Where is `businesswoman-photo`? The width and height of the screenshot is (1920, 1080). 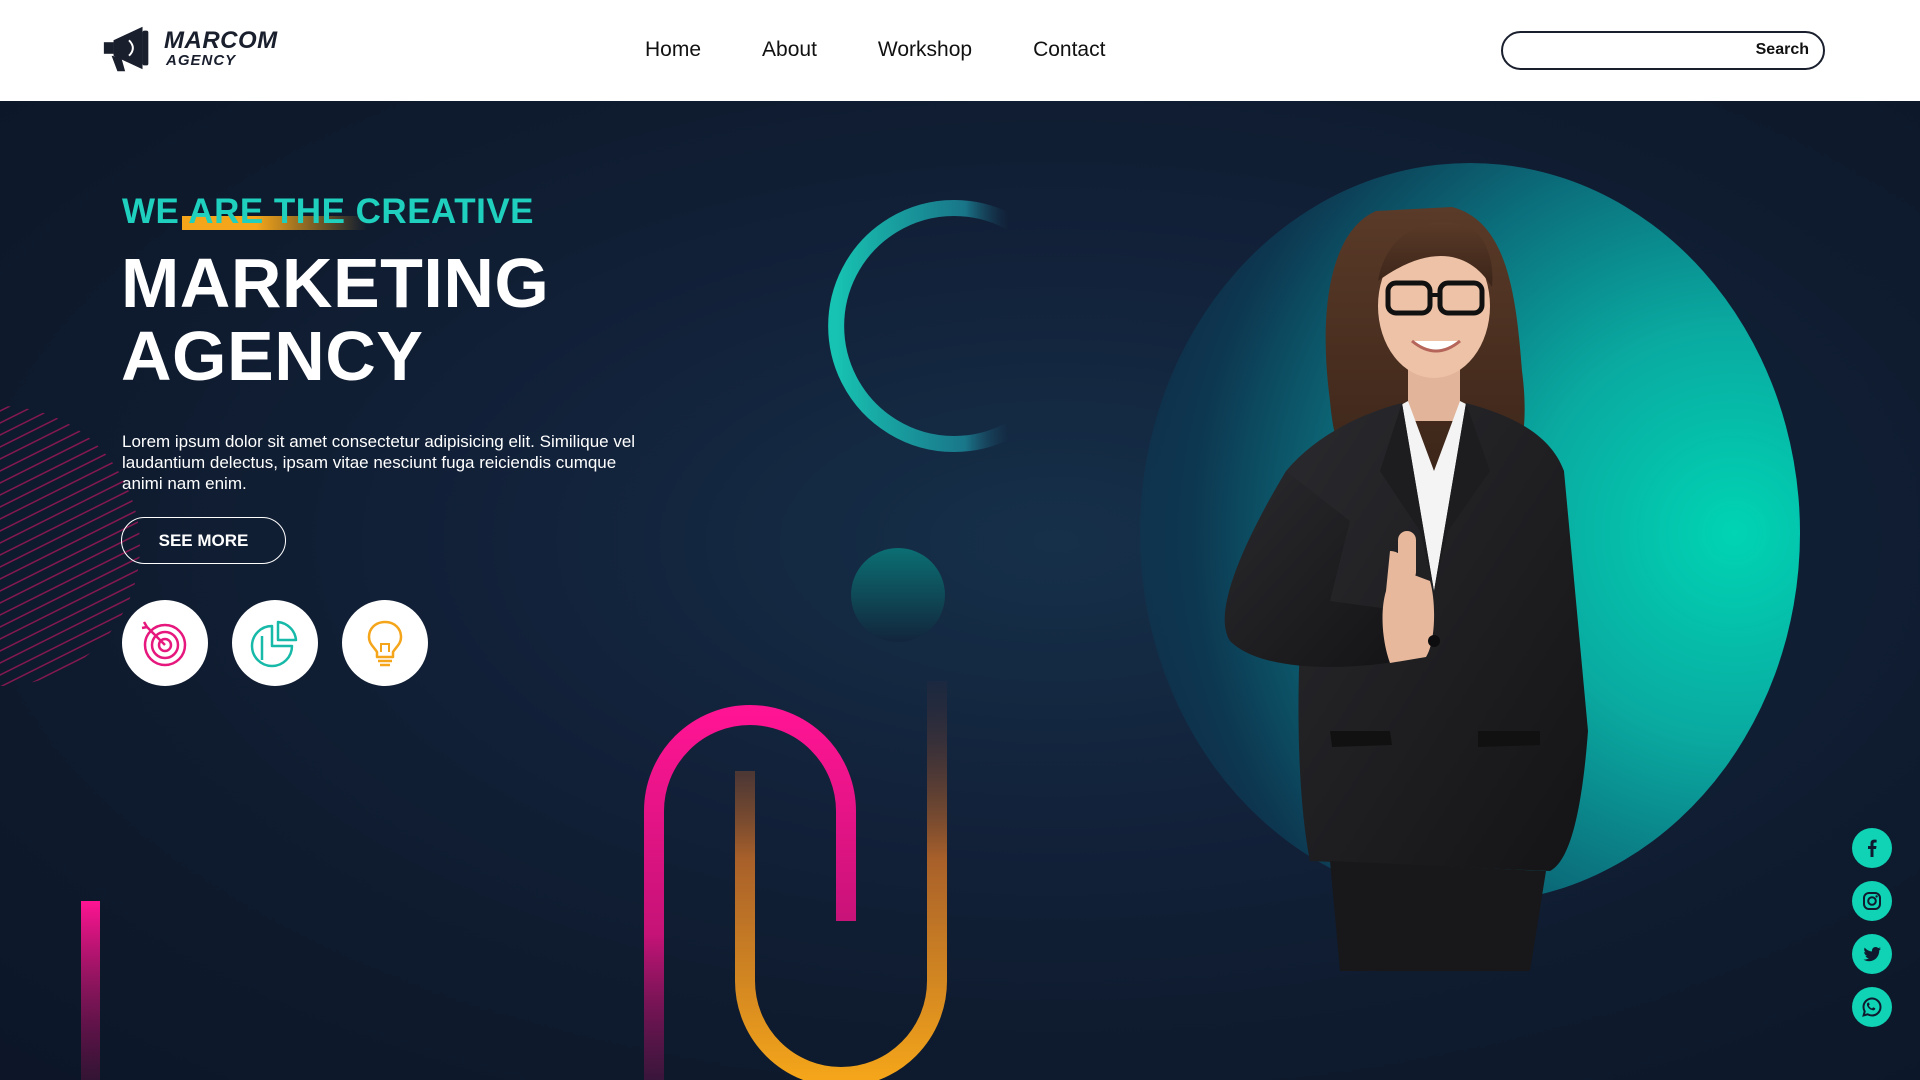
businesswoman-photo is located at coordinates (1406, 589).